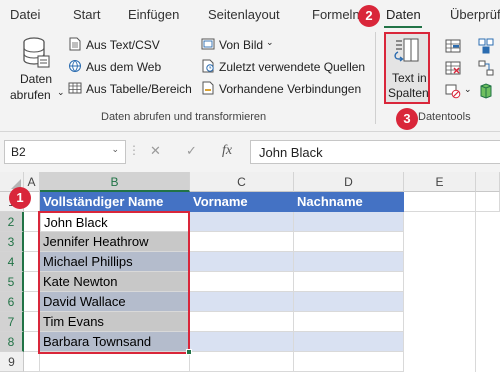 This screenshot has height=372, width=500. What do you see at coordinates (444, 117) in the screenshot?
I see `group-label-data-tools: Datentools` at bounding box center [444, 117].